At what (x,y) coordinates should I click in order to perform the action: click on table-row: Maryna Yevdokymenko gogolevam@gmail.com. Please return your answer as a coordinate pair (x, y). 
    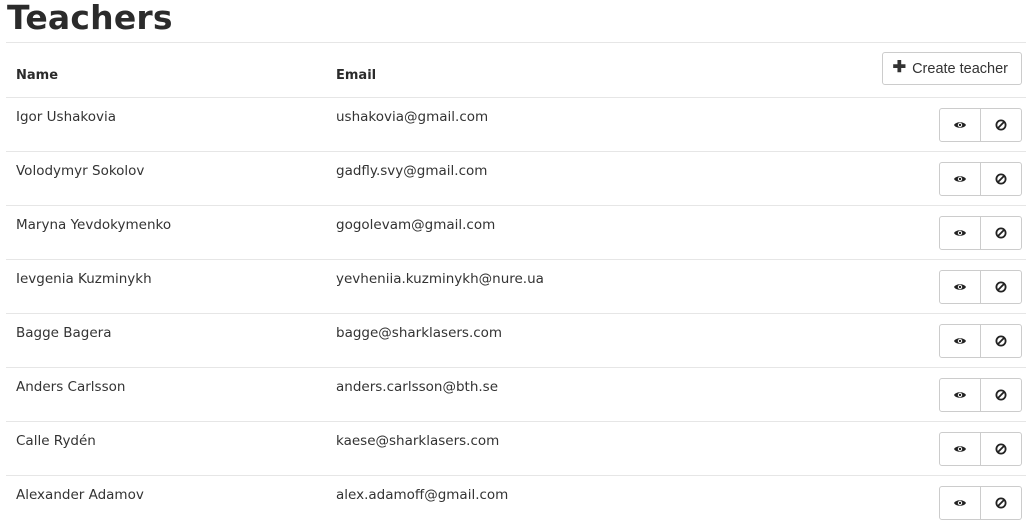
    Looking at the image, I should click on (516, 232).